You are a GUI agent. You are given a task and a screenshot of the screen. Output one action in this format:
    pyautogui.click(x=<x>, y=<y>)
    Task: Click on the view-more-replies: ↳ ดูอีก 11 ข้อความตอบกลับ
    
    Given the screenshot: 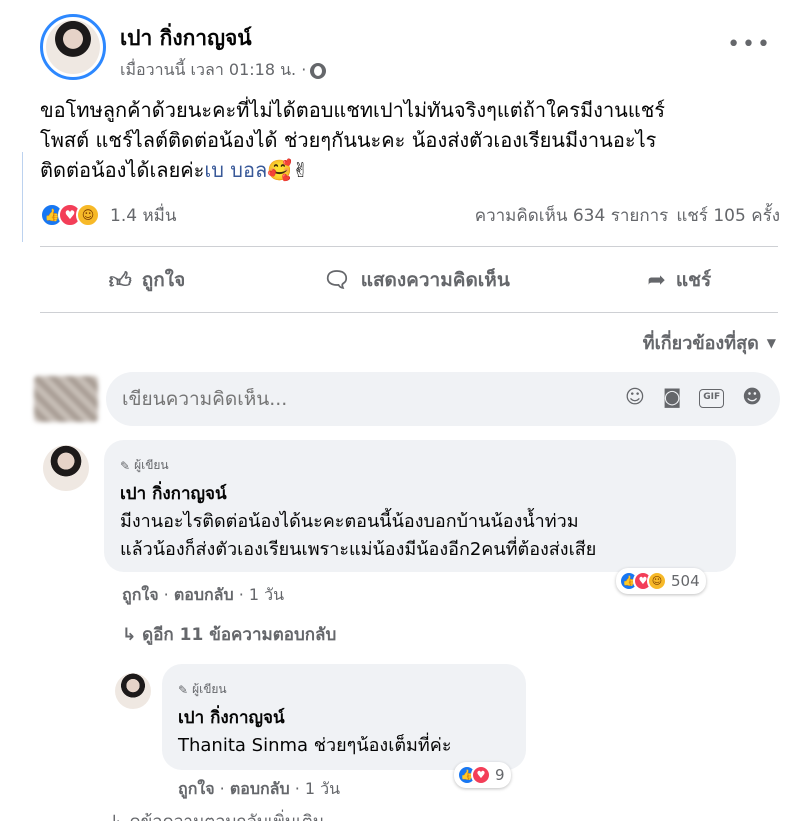 What is the action you would take?
    pyautogui.click(x=229, y=634)
    